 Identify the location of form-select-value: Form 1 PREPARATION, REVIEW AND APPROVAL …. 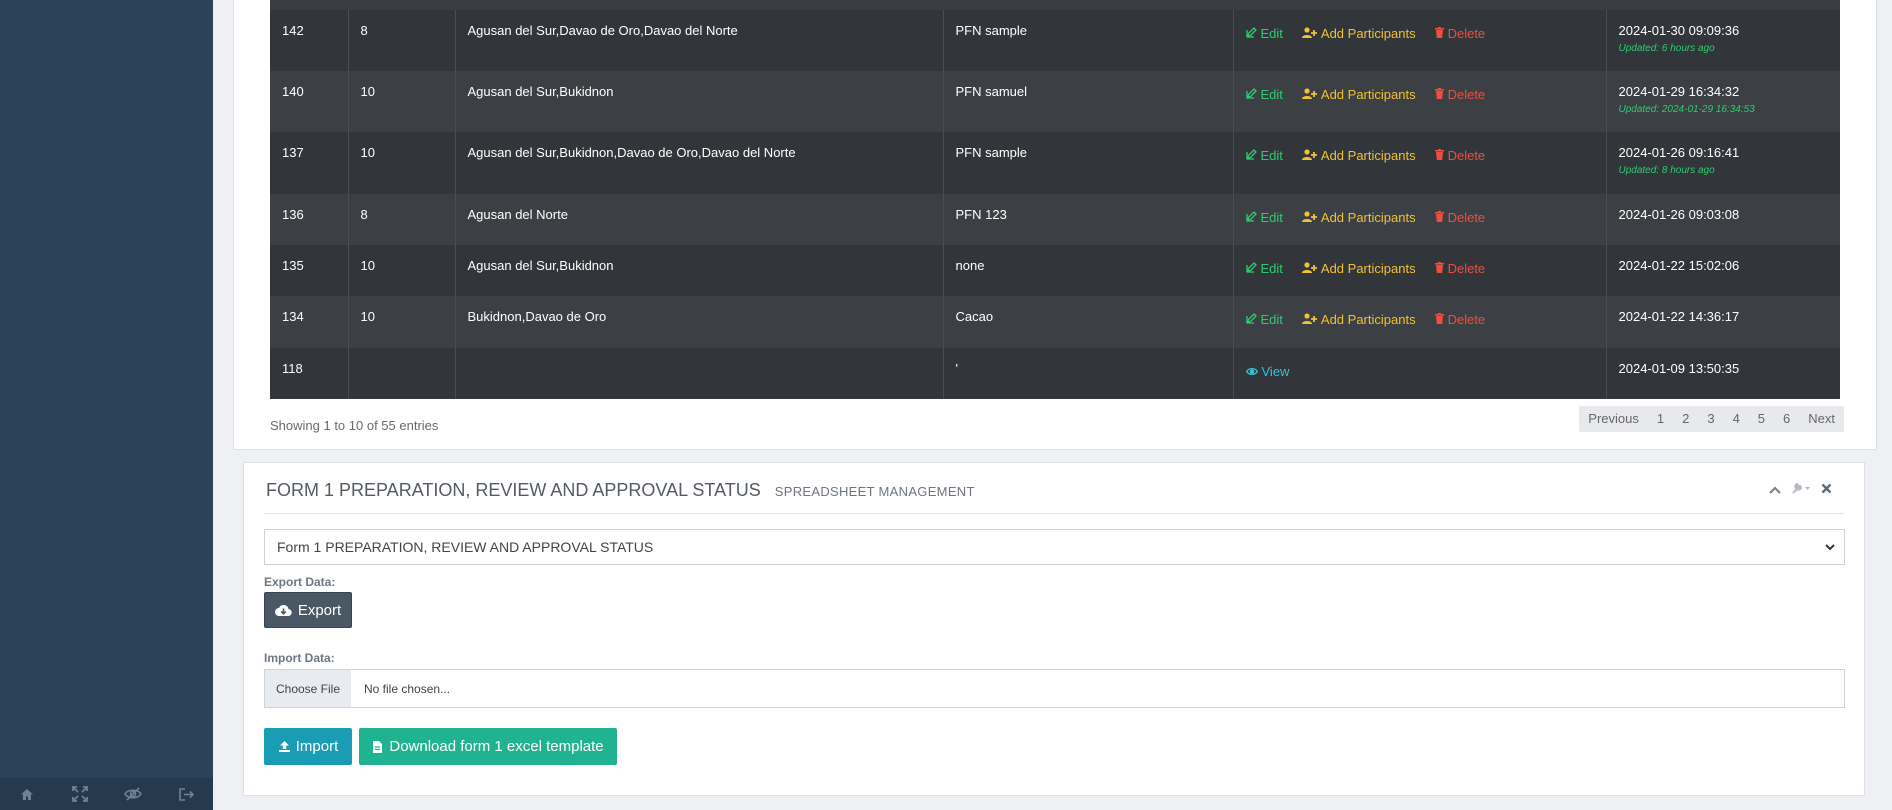
(465, 547).